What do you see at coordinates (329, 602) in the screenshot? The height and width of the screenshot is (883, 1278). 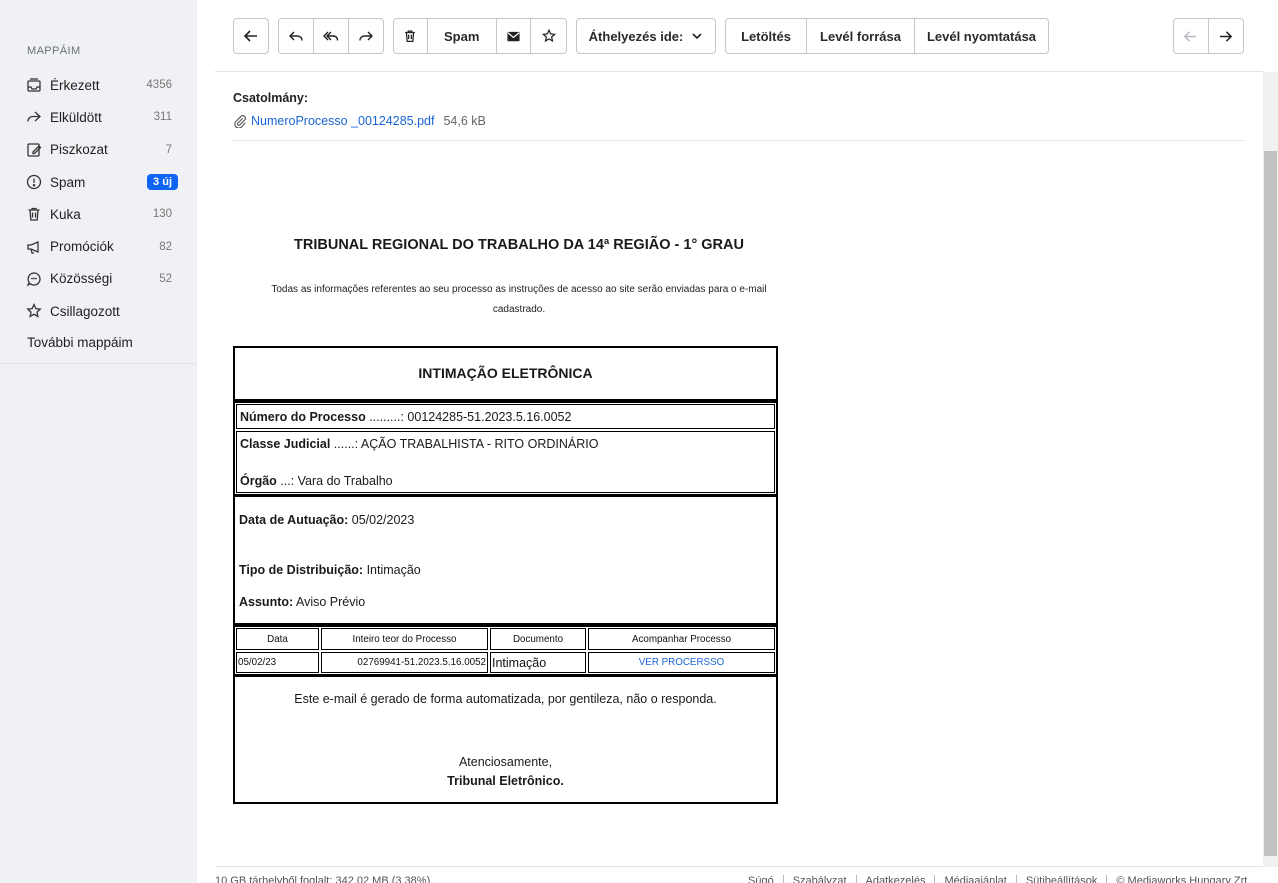 I see `subject-value: Aviso Prévio` at bounding box center [329, 602].